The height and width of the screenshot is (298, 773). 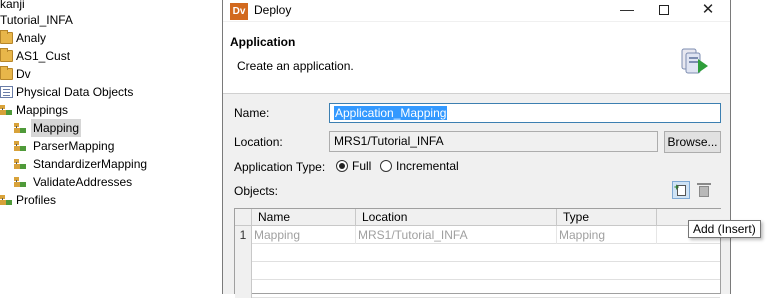 I want to click on dialog-title: Deploy, so click(x=273, y=10).